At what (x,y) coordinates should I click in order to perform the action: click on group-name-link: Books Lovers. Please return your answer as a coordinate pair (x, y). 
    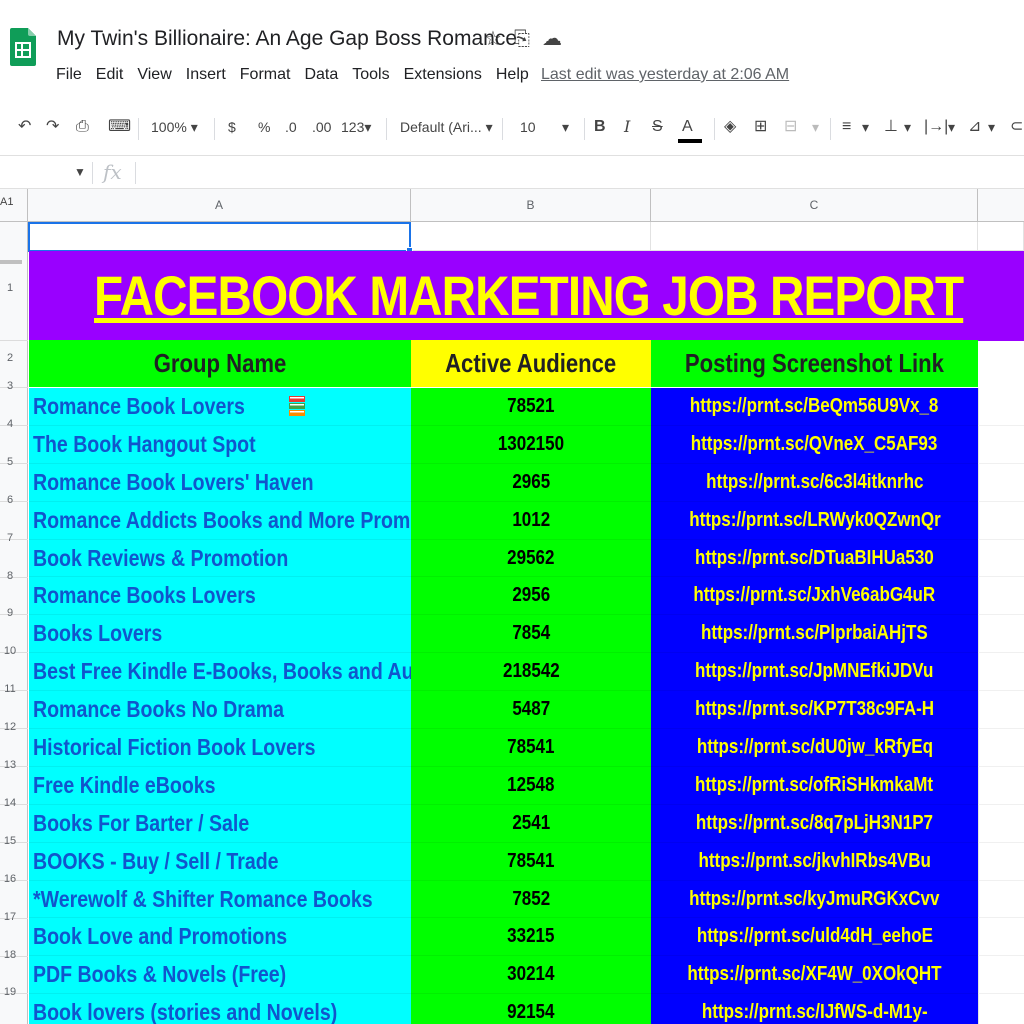
    Looking at the image, I should click on (97, 633).